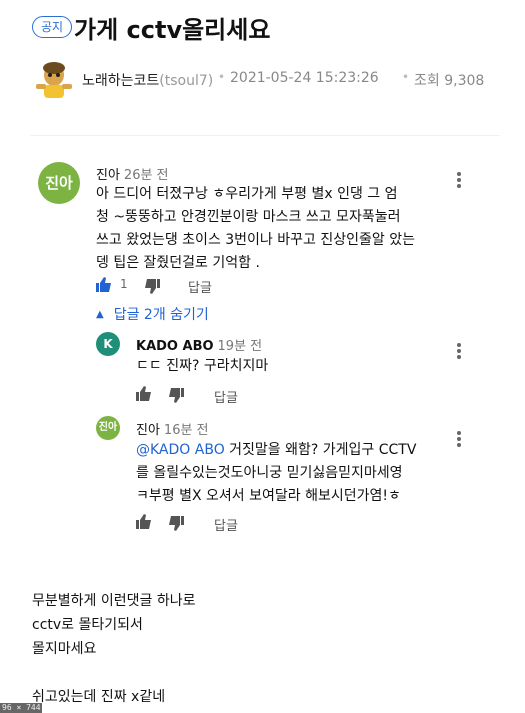 Image resolution: width=525 pixels, height=713 pixels. What do you see at coordinates (87, 625) in the screenshot?
I see `body-line: cctv로 몰타기되서` at bounding box center [87, 625].